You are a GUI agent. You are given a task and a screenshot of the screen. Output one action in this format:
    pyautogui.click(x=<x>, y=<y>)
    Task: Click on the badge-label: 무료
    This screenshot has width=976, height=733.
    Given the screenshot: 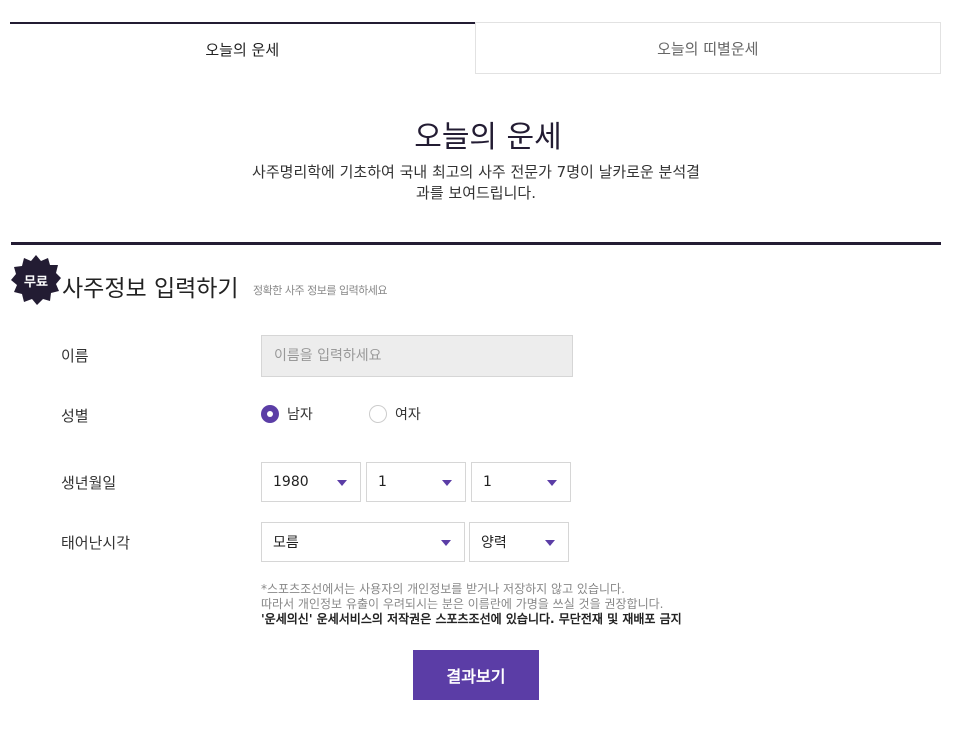 What is the action you would take?
    pyautogui.click(x=36, y=282)
    